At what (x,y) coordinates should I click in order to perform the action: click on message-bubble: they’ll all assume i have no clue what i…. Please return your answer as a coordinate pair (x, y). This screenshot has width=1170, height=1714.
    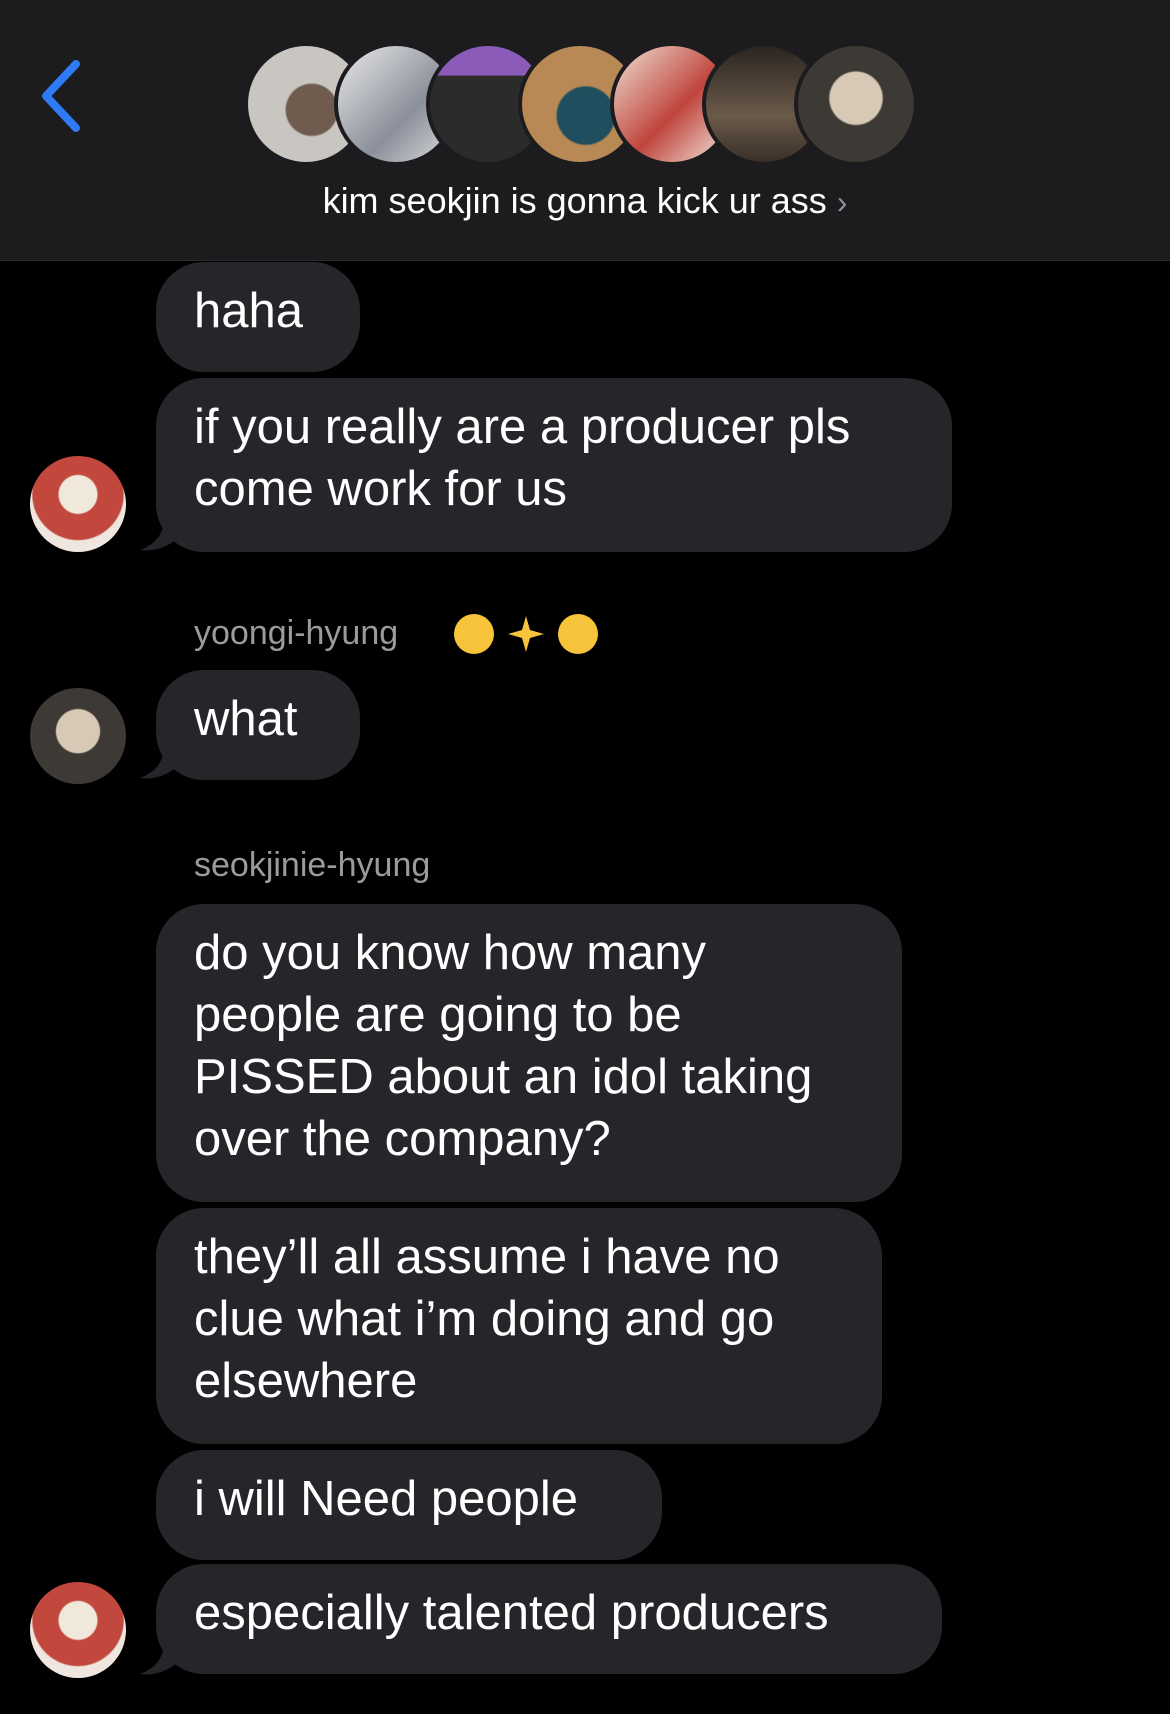
    Looking at the image, I should click on (519, 1326).